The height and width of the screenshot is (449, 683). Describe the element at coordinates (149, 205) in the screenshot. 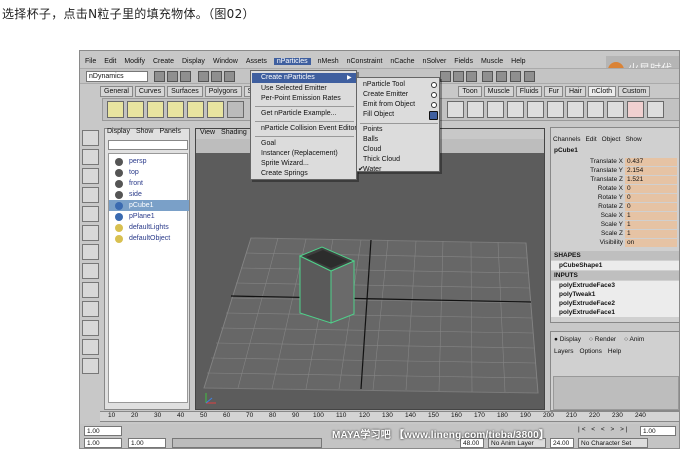

I see `list-item-selected: pCube1` at that location.